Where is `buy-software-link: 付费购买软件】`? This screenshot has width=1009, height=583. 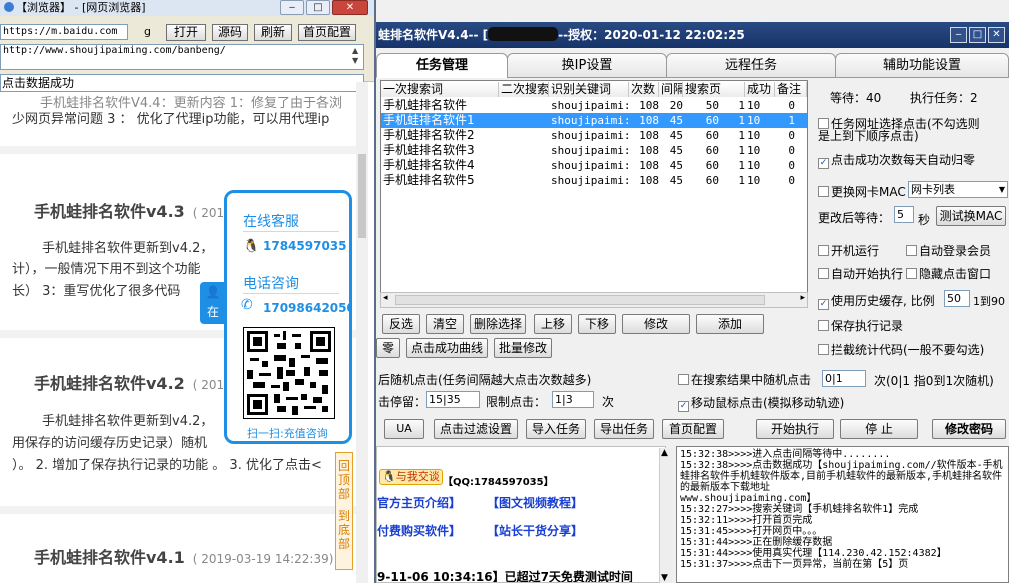
buy-software-link: 付费购买软件】 is located at coordinates (419, 530).